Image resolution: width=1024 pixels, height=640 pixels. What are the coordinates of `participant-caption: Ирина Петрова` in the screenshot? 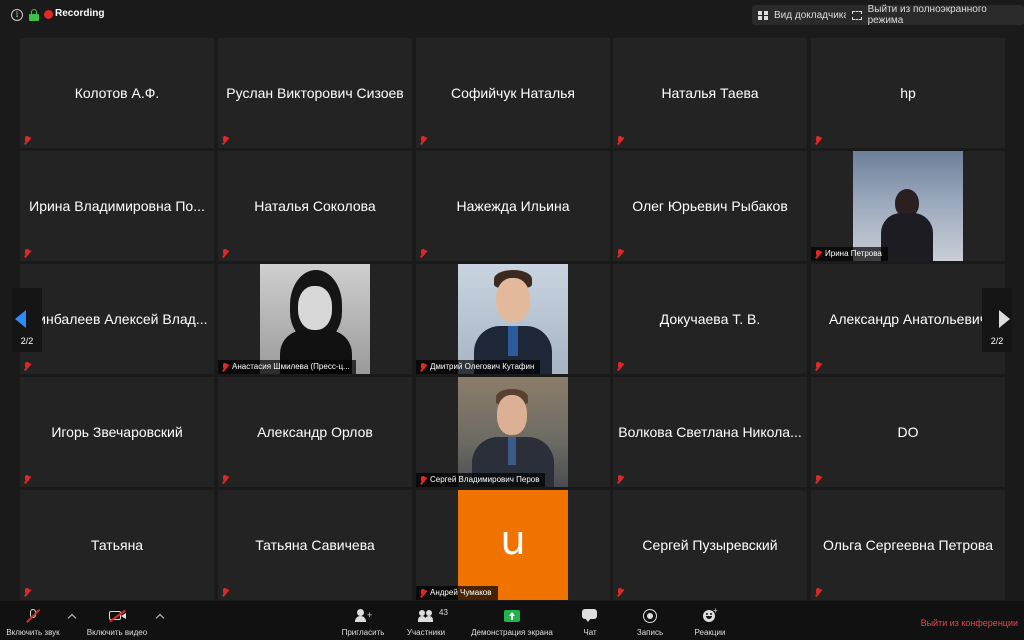 It's located at (849, 254).